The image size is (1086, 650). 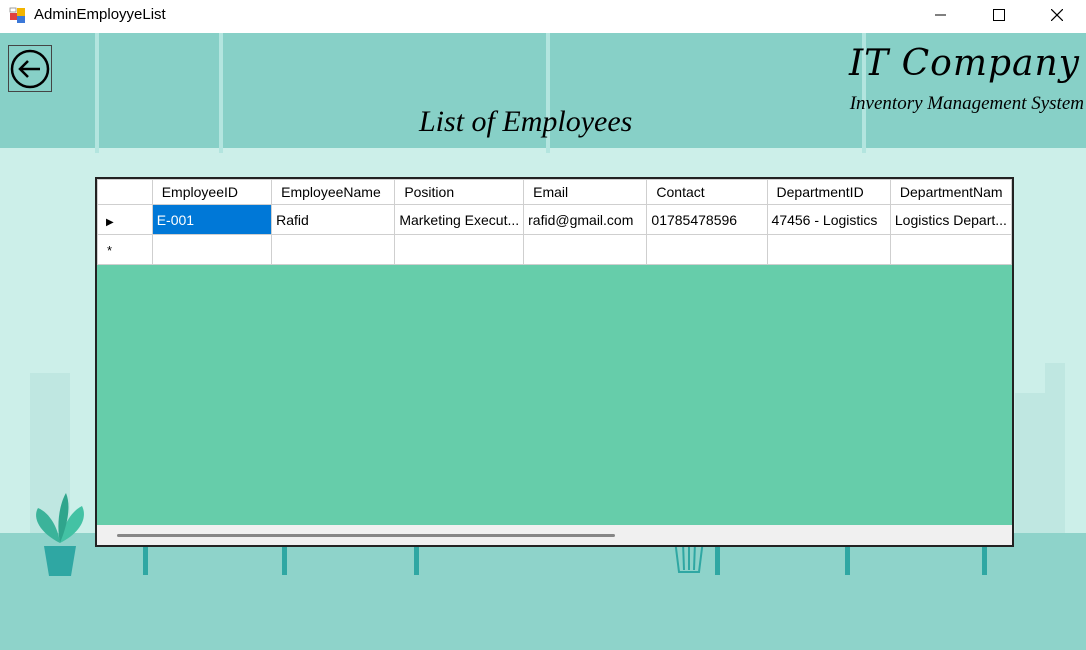 I want to click on new-row-asterisk-icon: *, so click(x=110, y=250).